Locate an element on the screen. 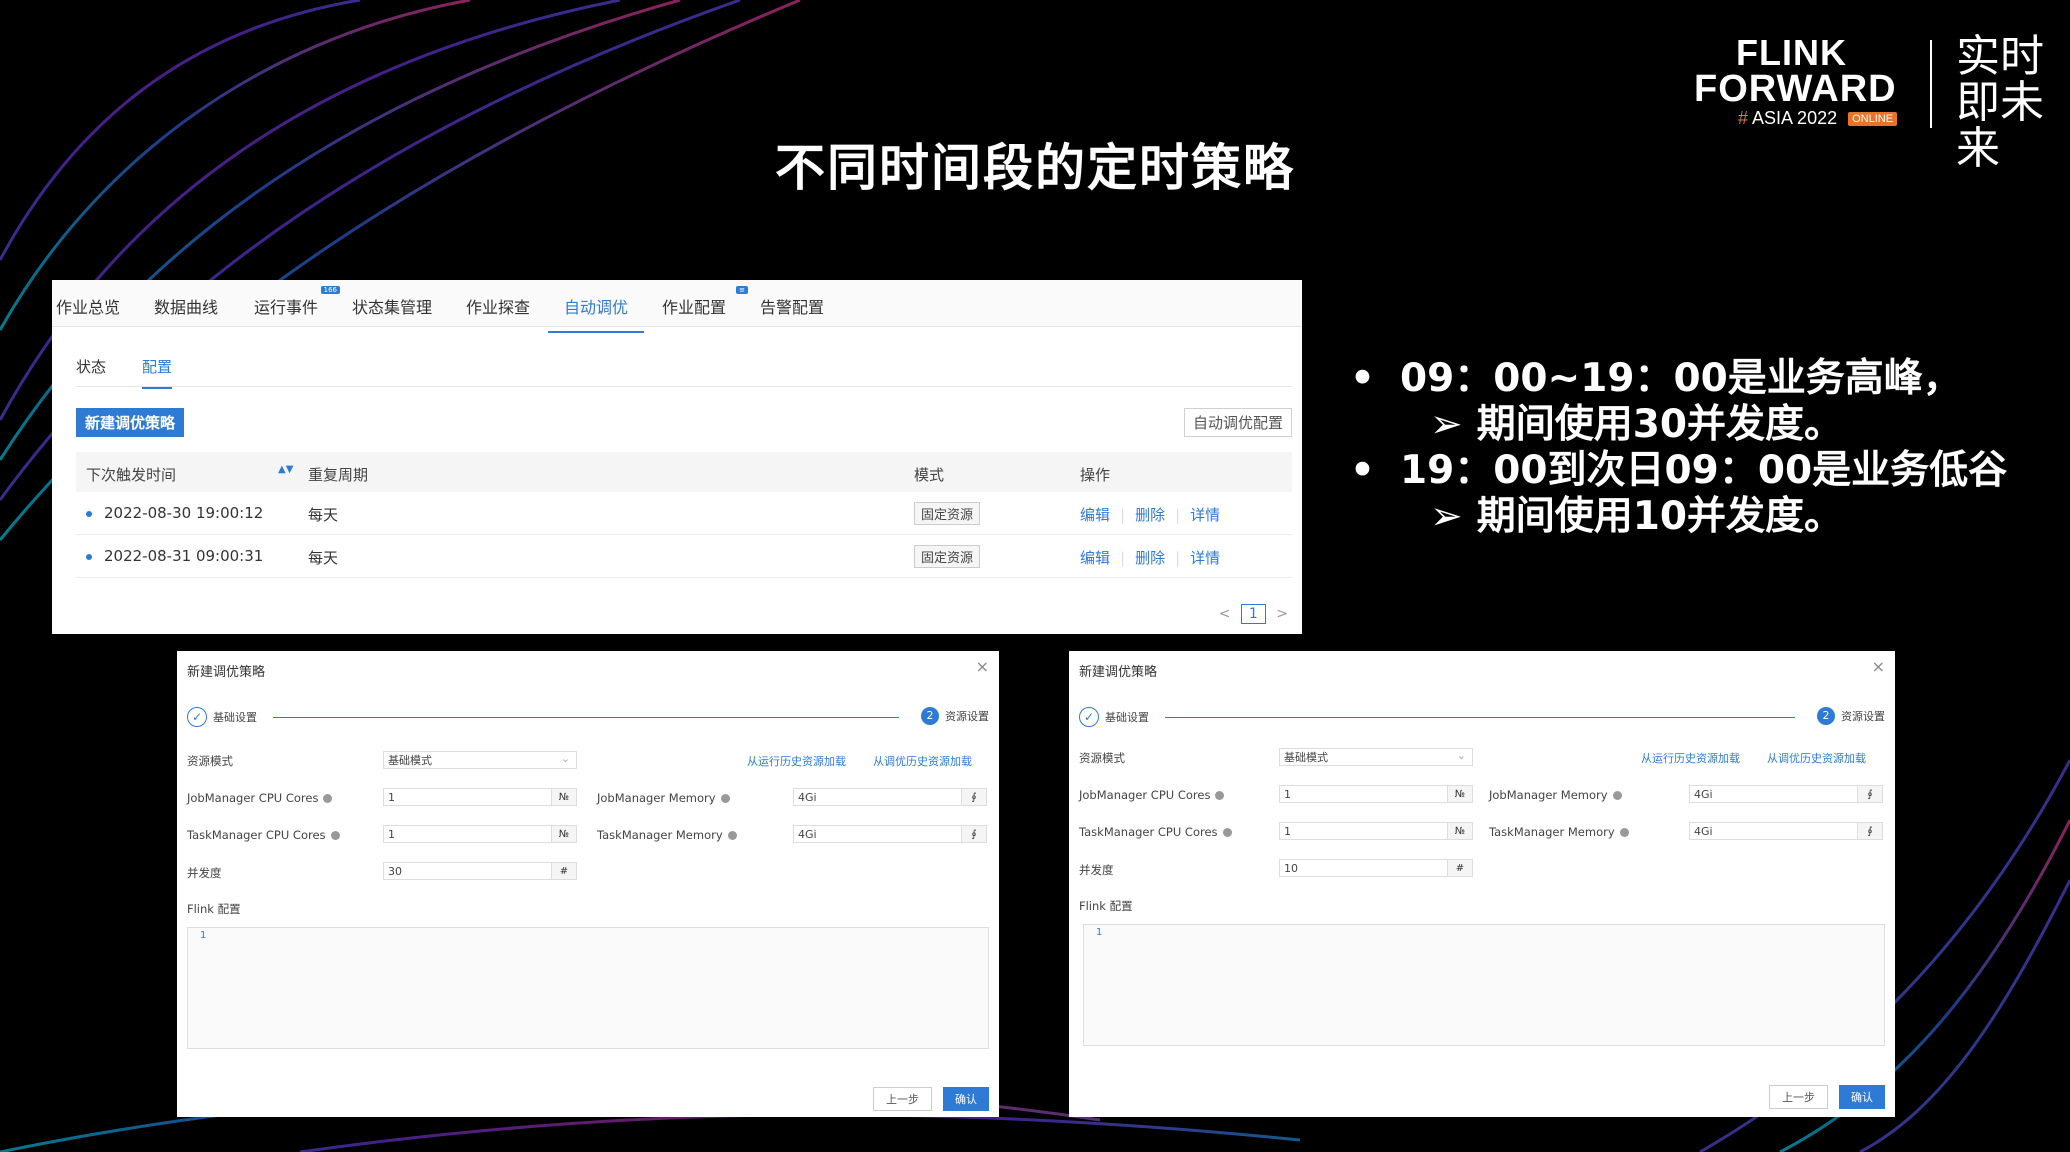 This screenshot has height=1152, width=2070. logo-line2: FORWARD is located at coordinates (1795, 89).